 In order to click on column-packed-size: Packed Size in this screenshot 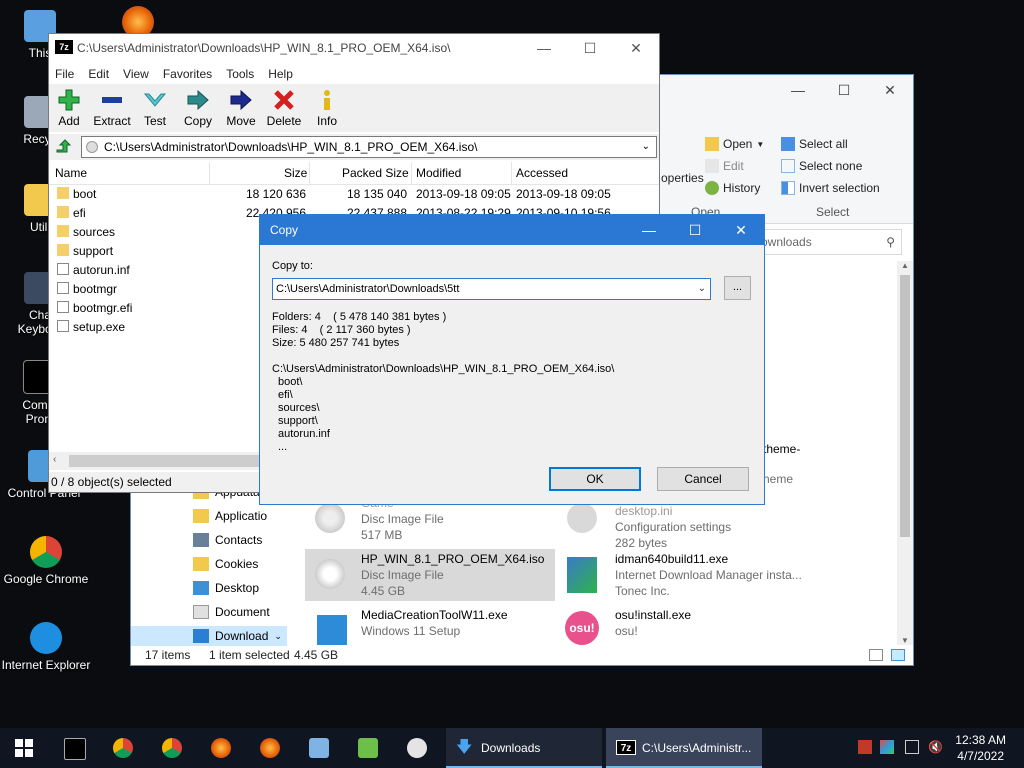, I will do `click(375, 173)`.